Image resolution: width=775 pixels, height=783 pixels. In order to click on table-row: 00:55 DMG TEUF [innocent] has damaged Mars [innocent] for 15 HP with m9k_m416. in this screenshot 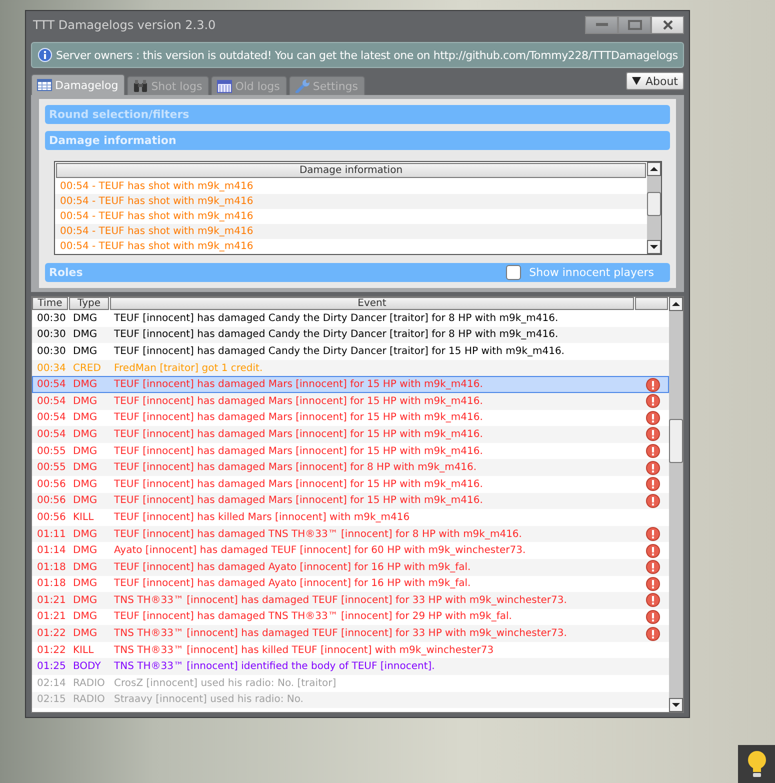, I will do `click(350, 451)`.